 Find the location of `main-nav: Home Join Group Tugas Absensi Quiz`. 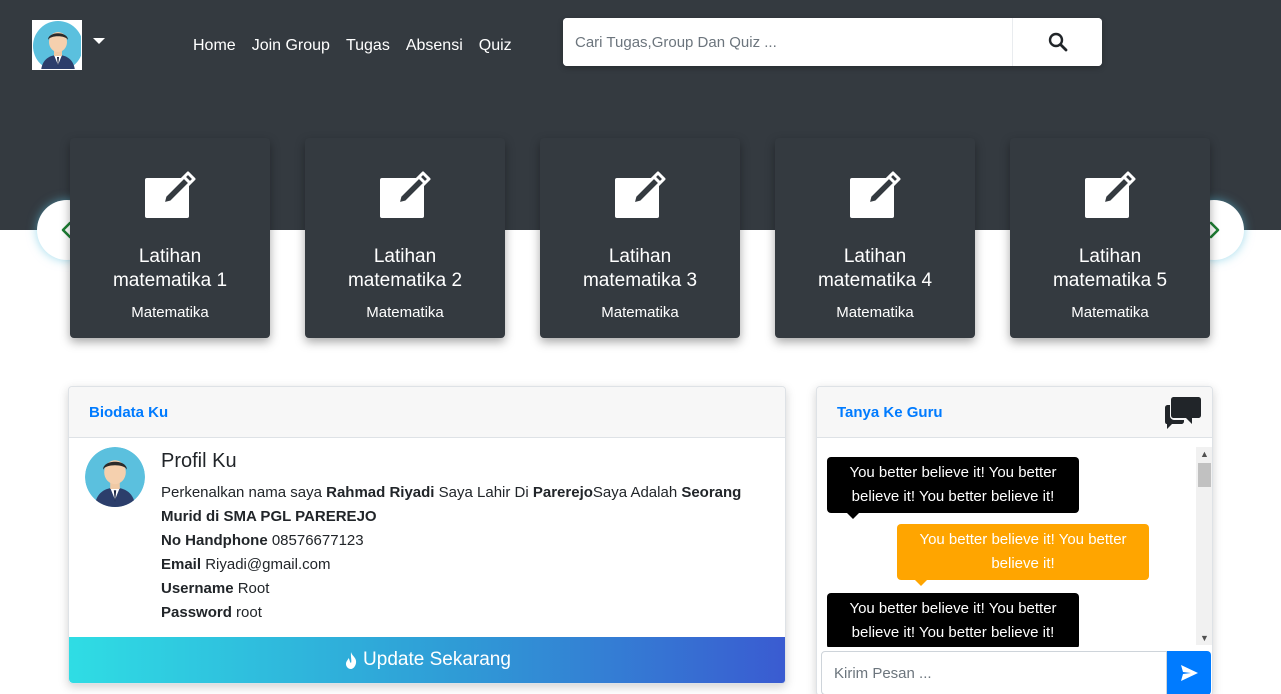

main-nav: Home Join Group Tugas Absensi Quiz is located at coordinates (360, 46).